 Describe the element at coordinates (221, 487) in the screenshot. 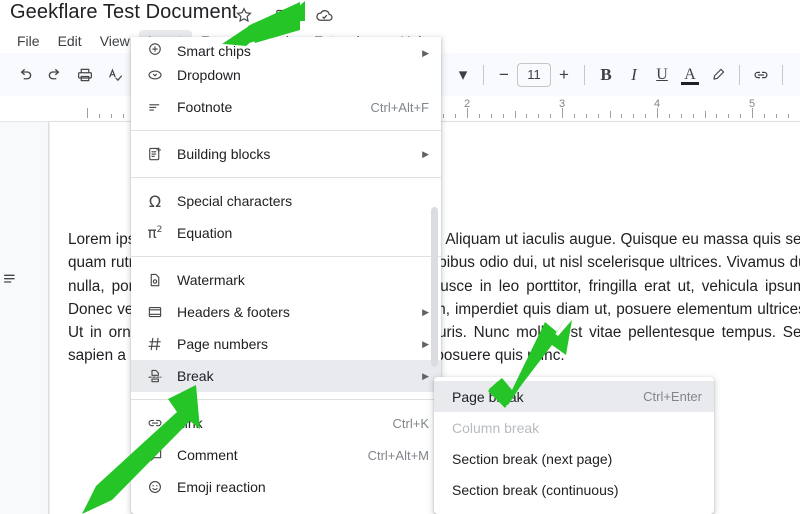

I see `menu-item-label: Emoji reaction` at that location.